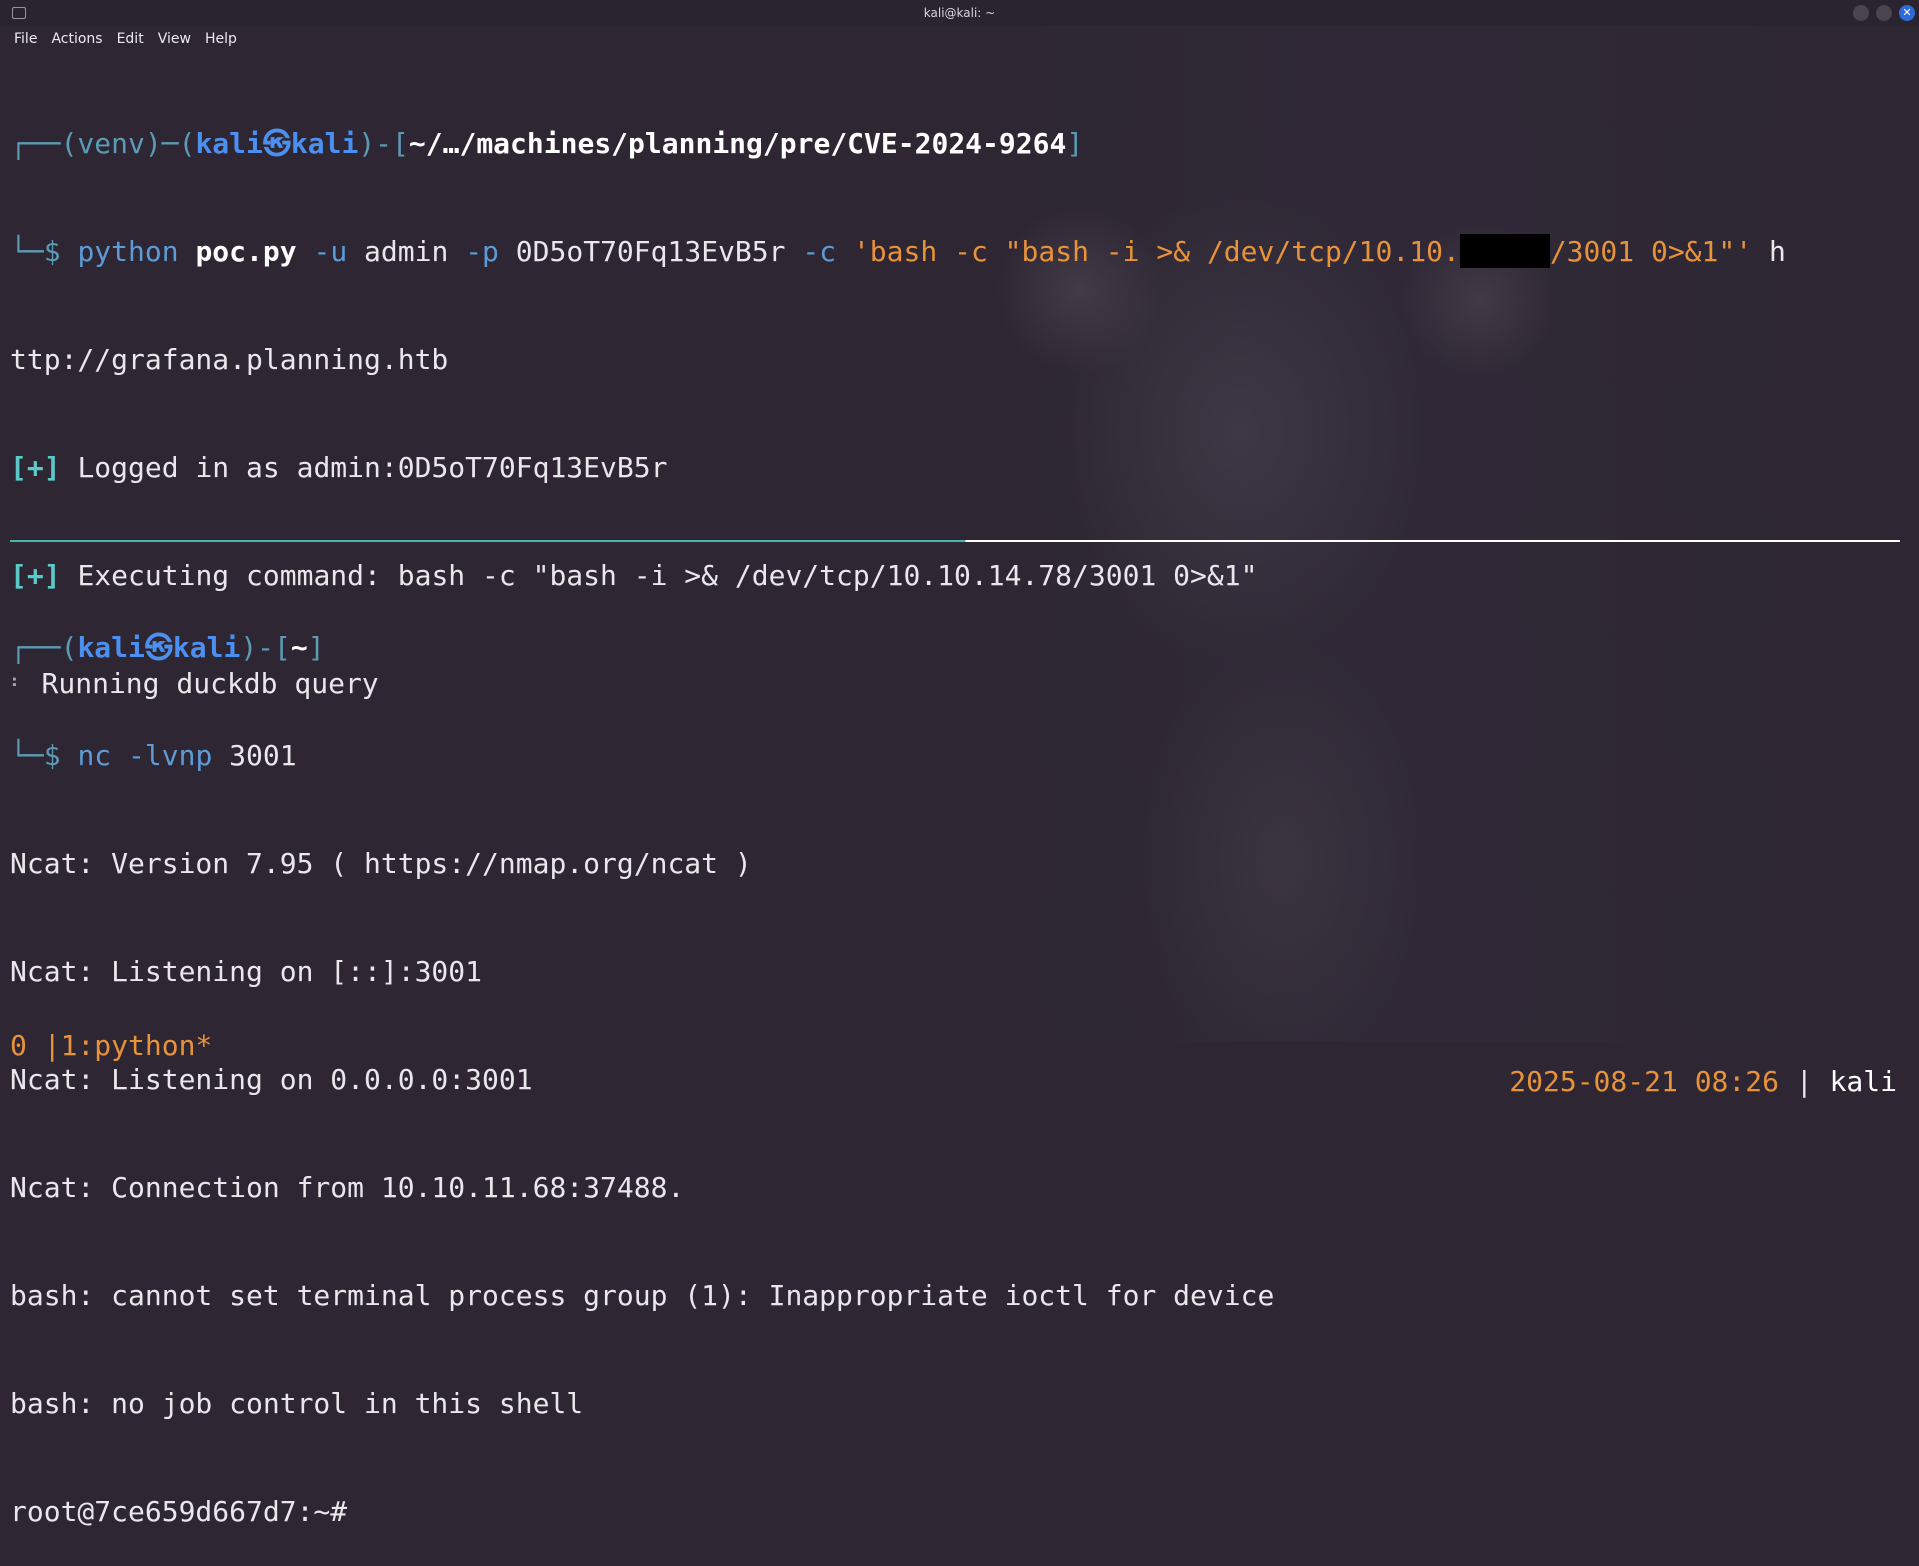 This screenshot has height=1566, width=1919. I want to click on tmux-status-right: 2025-08-21 08:26 | kali, so click(1703, 1082).